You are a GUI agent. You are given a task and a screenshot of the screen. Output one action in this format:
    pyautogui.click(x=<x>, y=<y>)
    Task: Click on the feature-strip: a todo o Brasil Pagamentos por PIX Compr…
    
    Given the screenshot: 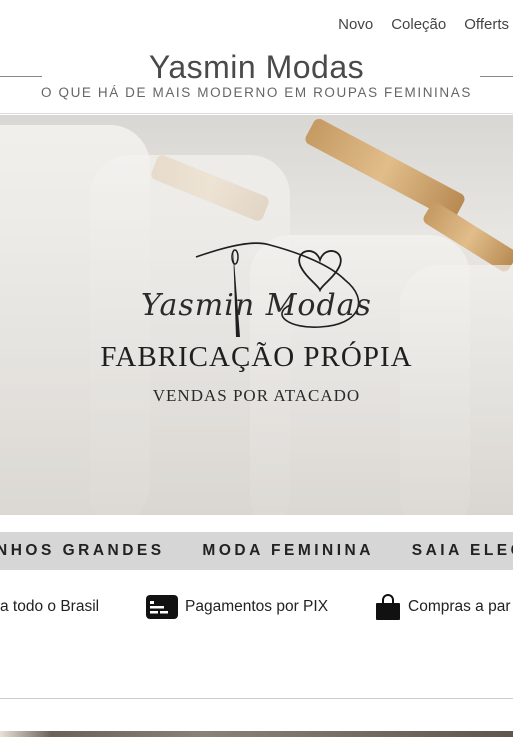 What is the action you would take?
    pyautogui.click(x=256, y=608)
    